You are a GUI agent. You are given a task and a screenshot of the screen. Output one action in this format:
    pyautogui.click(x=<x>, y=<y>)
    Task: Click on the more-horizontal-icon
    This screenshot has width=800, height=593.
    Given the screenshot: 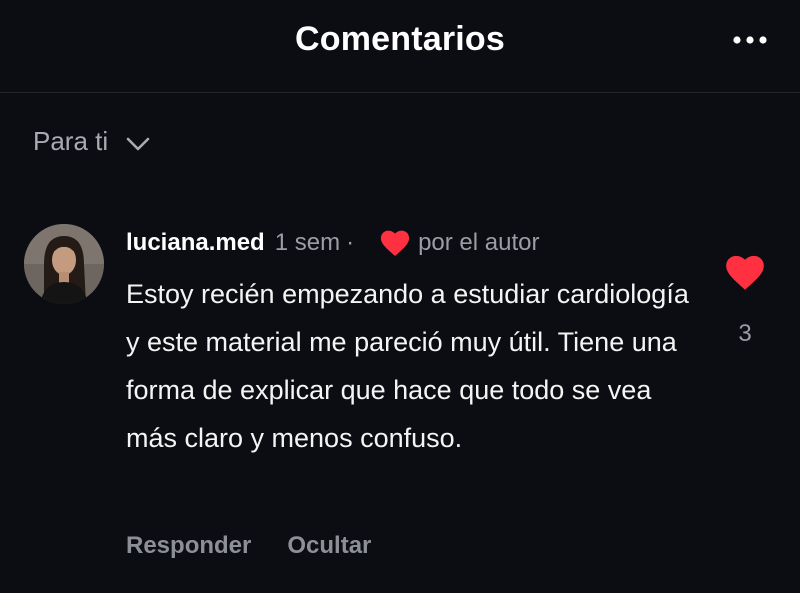 What is the action you would take?
    pyautogui.click(x=750, y=40)
    